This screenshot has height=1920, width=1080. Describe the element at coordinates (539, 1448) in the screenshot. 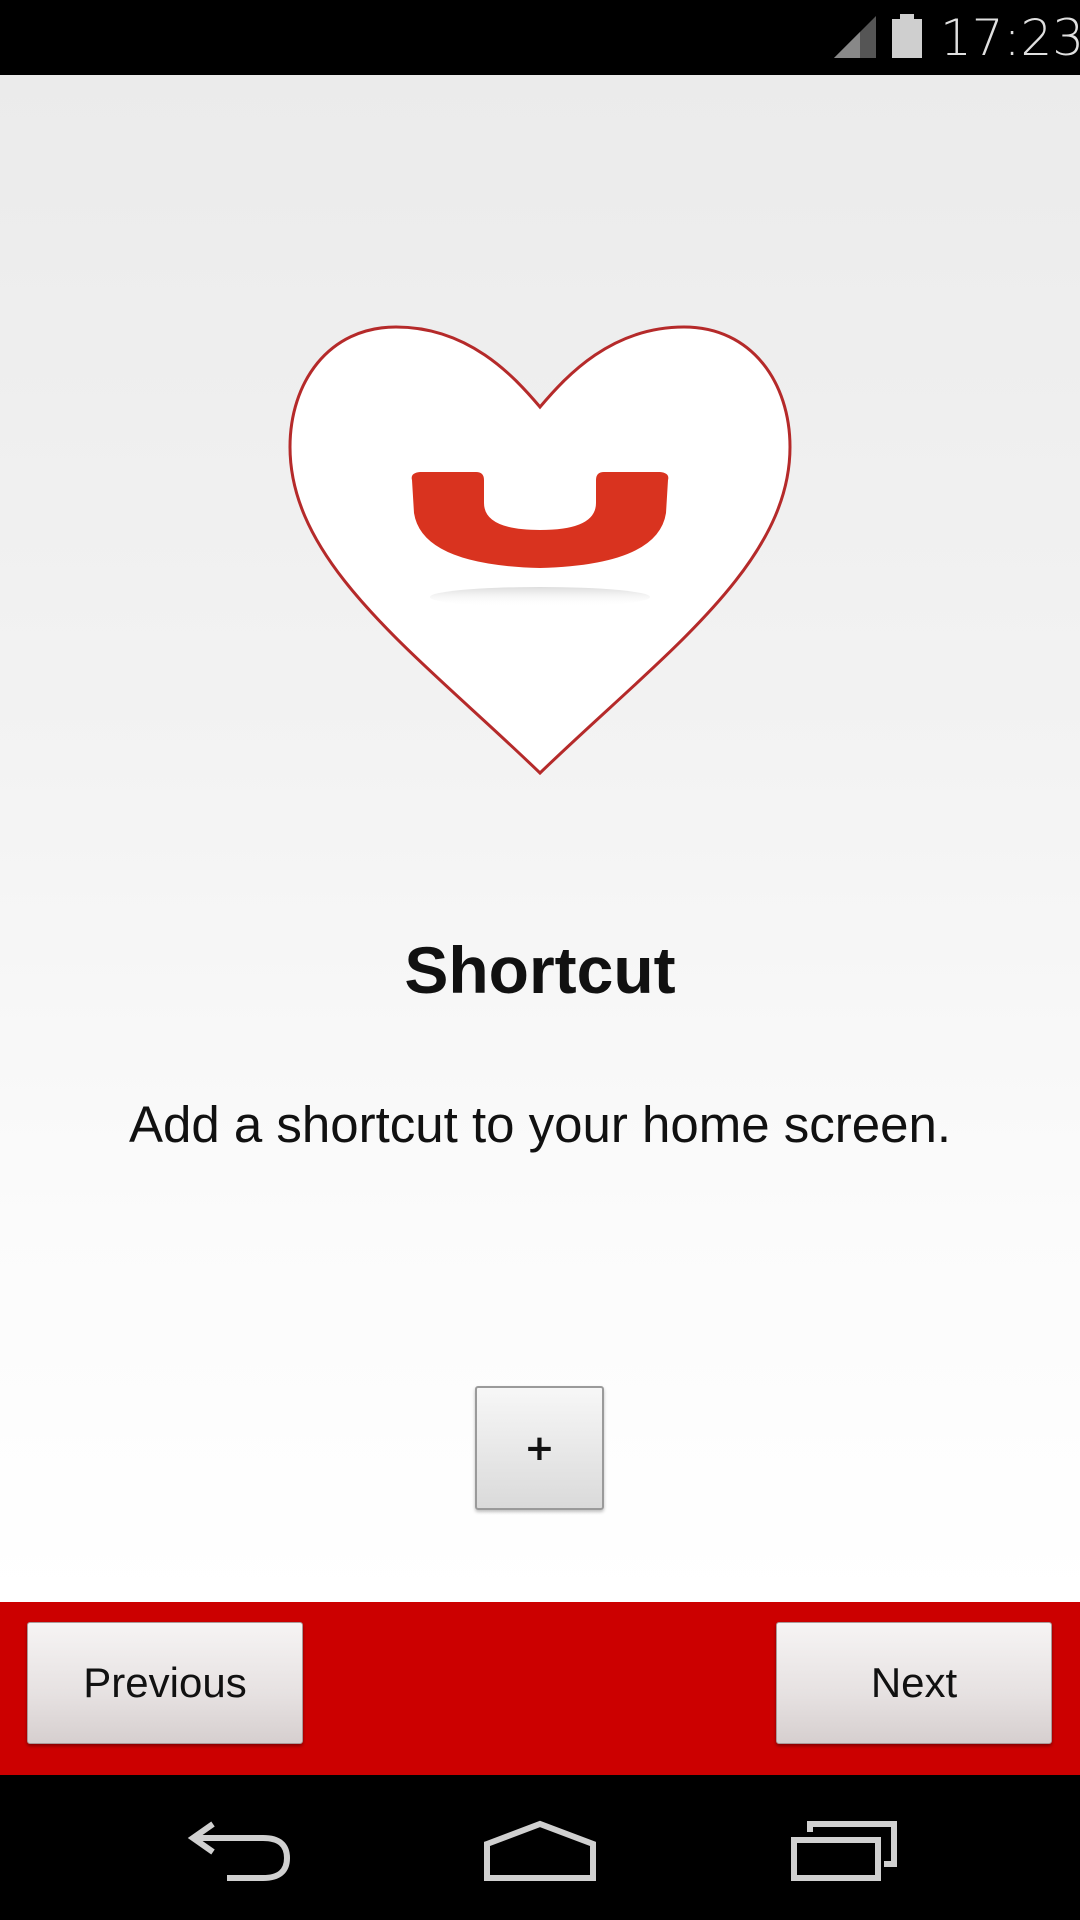

I see `add-shortcut-button: +` at that location.